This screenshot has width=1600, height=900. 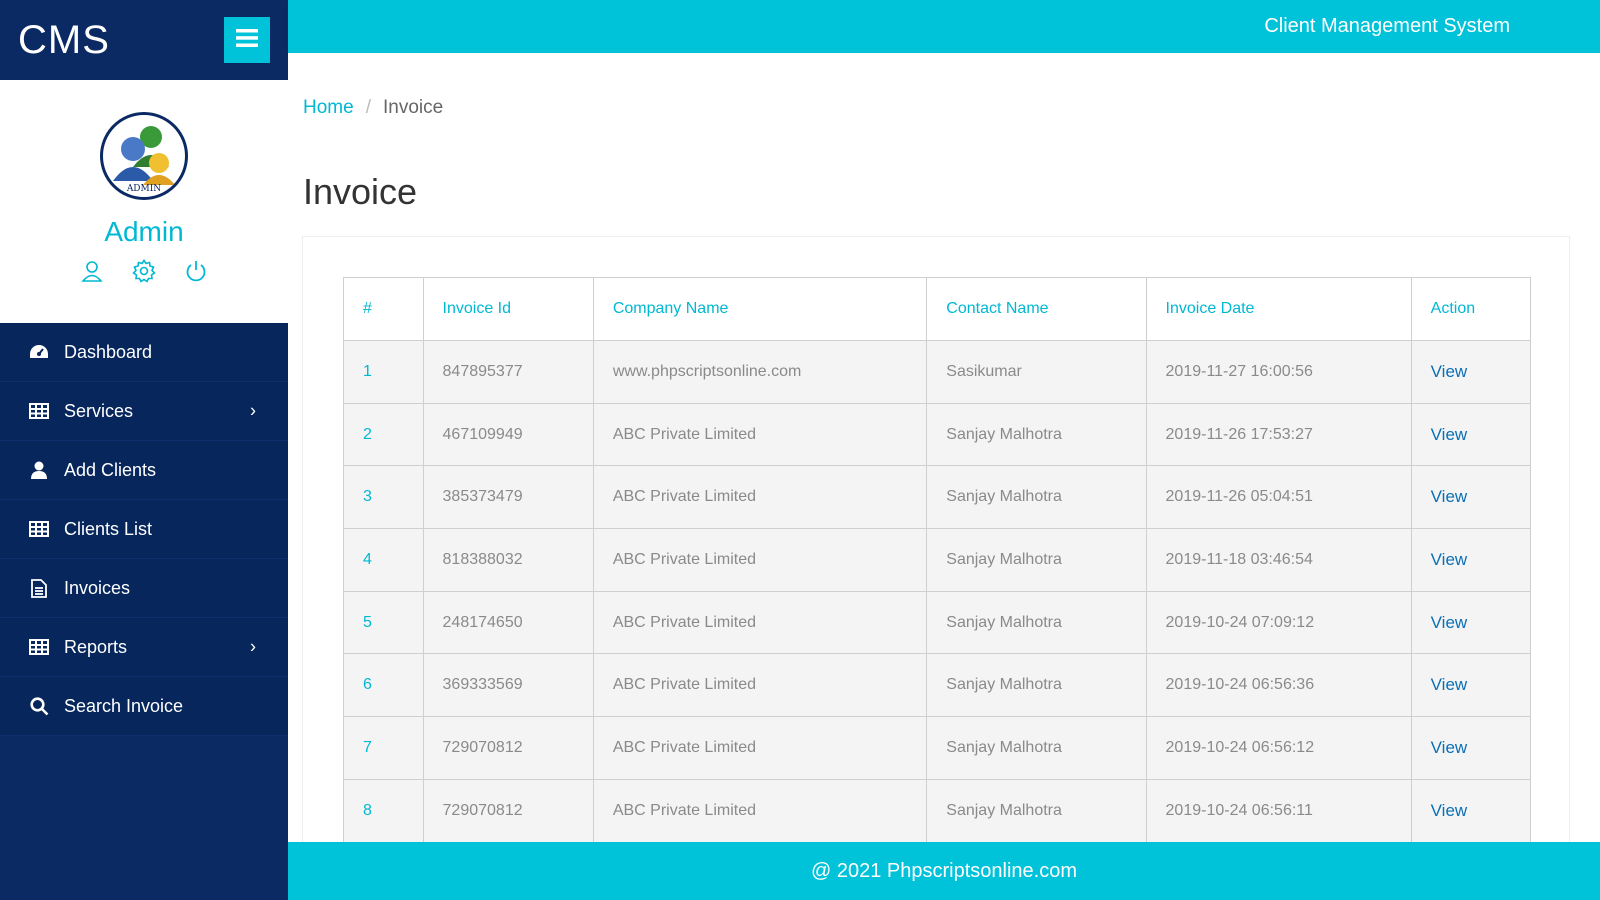 What do you see at coordinates (383, 497) in the screenshot?
I see `row-number: 3` at bounding box center [383, 497].